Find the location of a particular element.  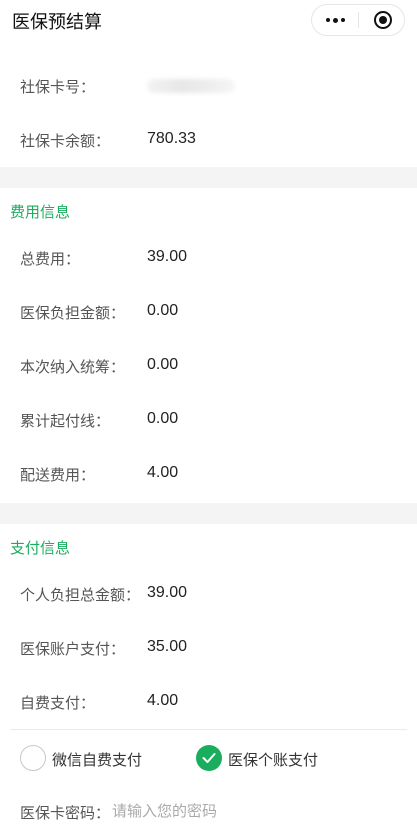

pay-row: 医保账户支付： 35.00 is located at coordinates (208, 648).